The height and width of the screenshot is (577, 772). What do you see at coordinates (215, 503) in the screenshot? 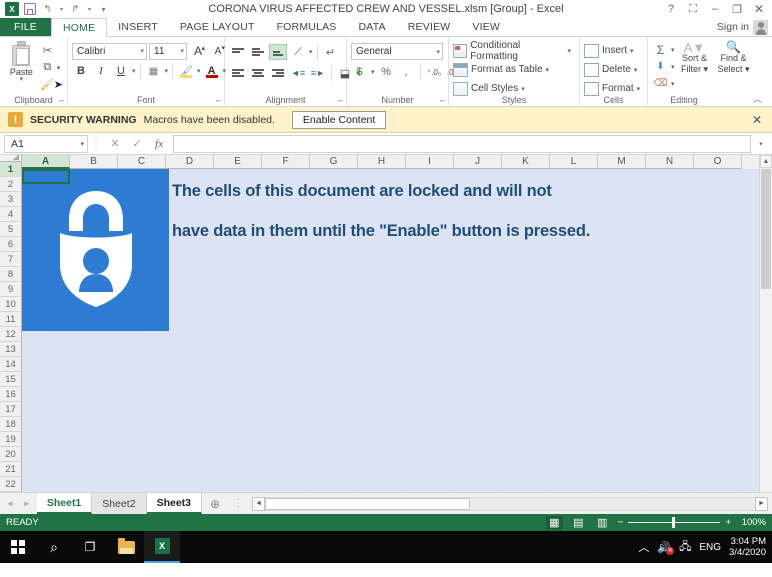
I see `add-sheet-button: ⊕` at bounding box center [215, 503].